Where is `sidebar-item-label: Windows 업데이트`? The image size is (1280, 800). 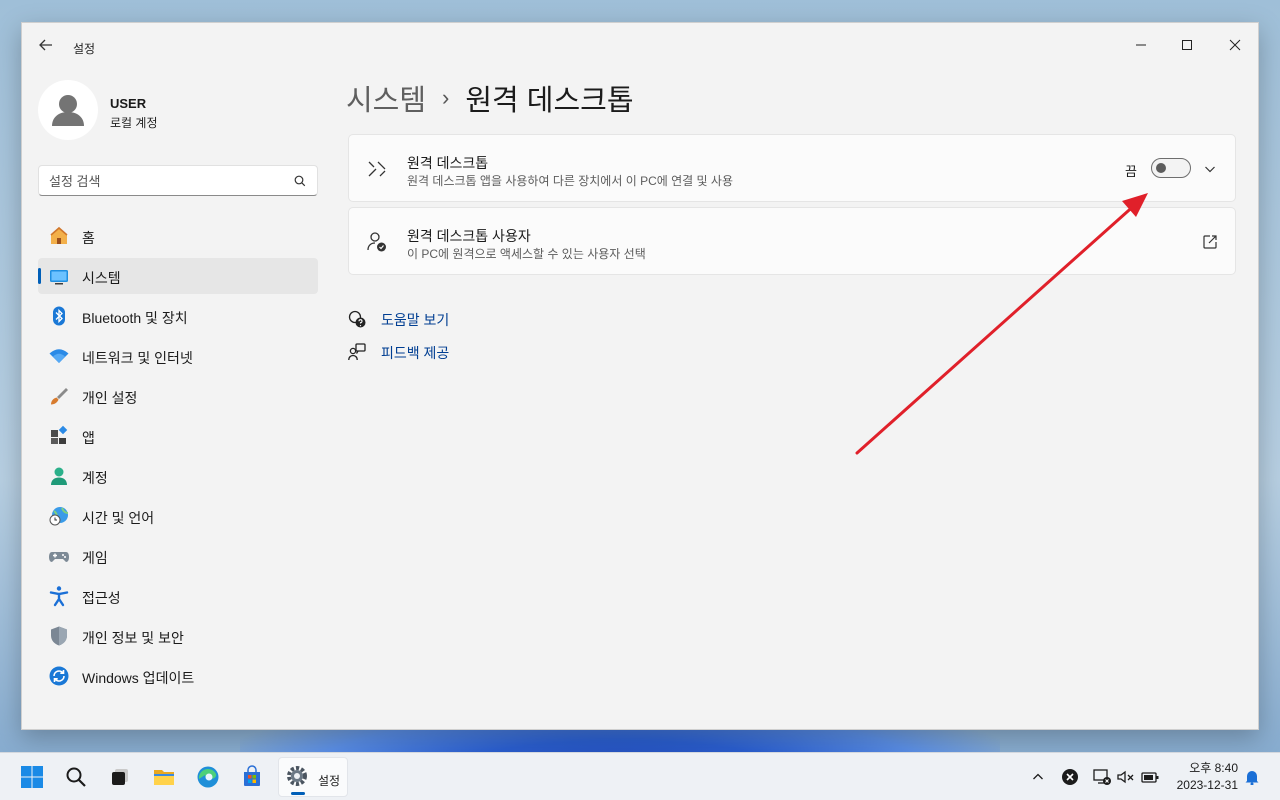
sidebar-item-label: Windows 업데이트 is located at coordinates (138, 678).